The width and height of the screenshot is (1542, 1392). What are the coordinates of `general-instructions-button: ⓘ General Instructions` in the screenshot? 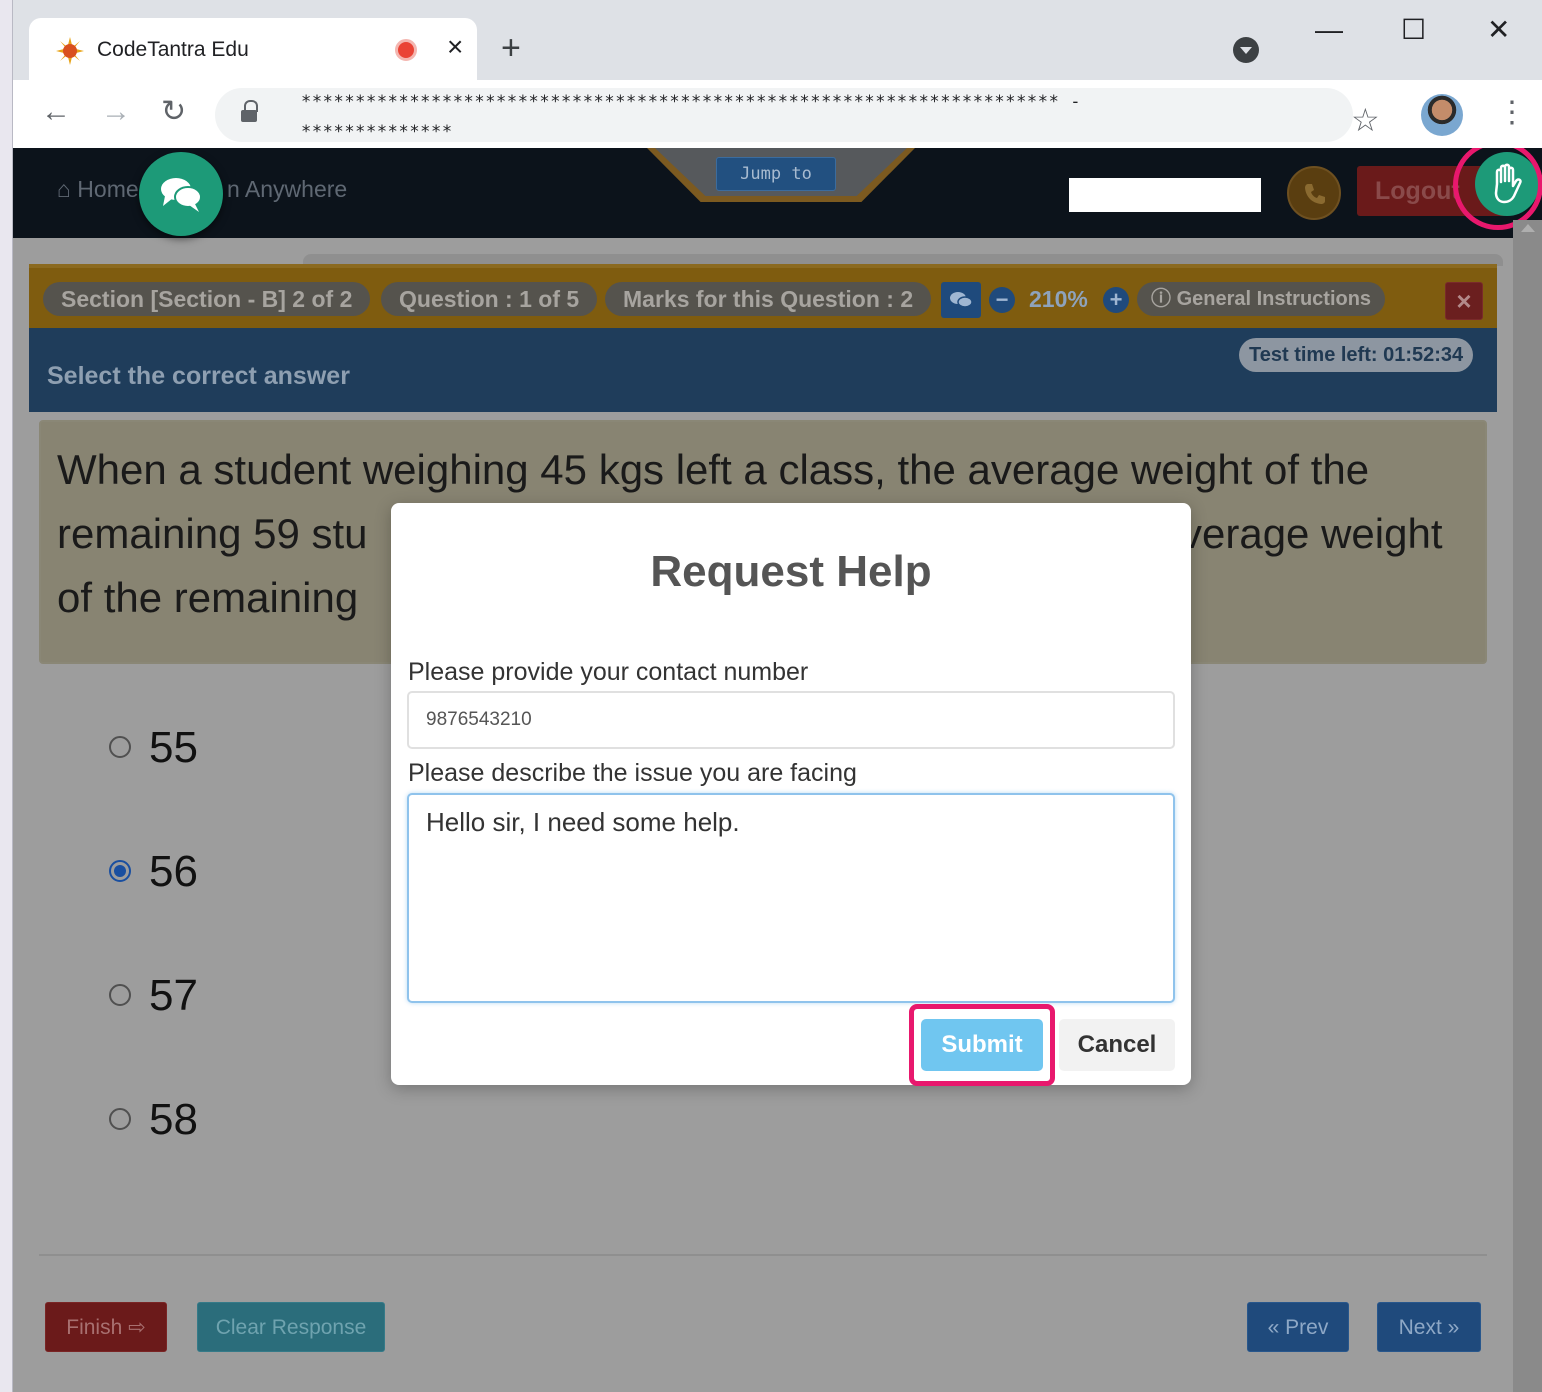 It's located at (1261, 299).